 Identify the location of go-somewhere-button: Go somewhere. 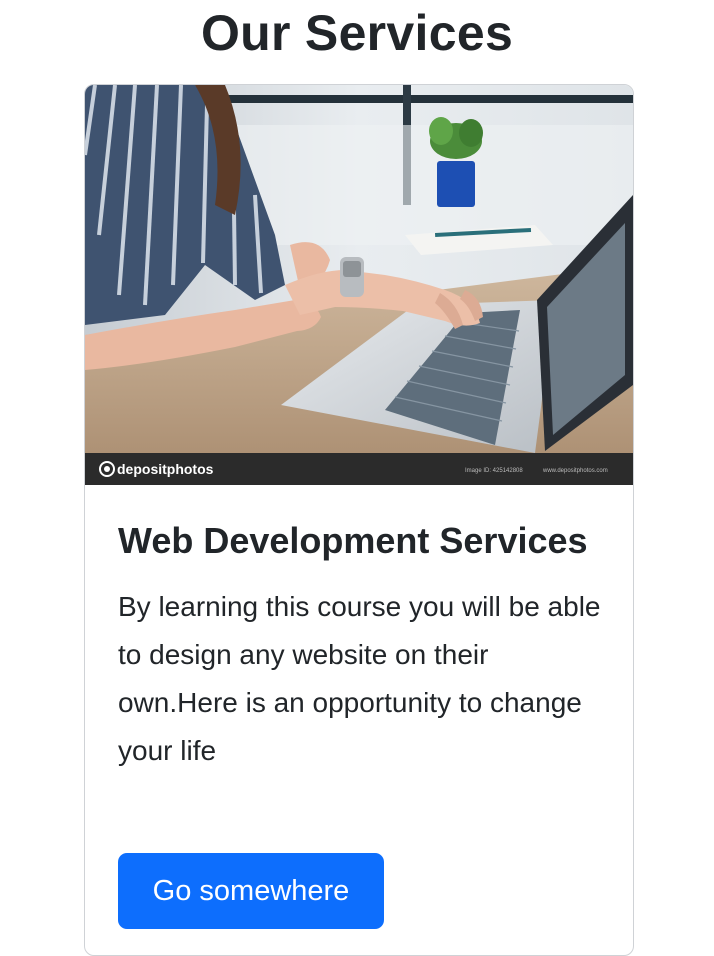
(251, 891).